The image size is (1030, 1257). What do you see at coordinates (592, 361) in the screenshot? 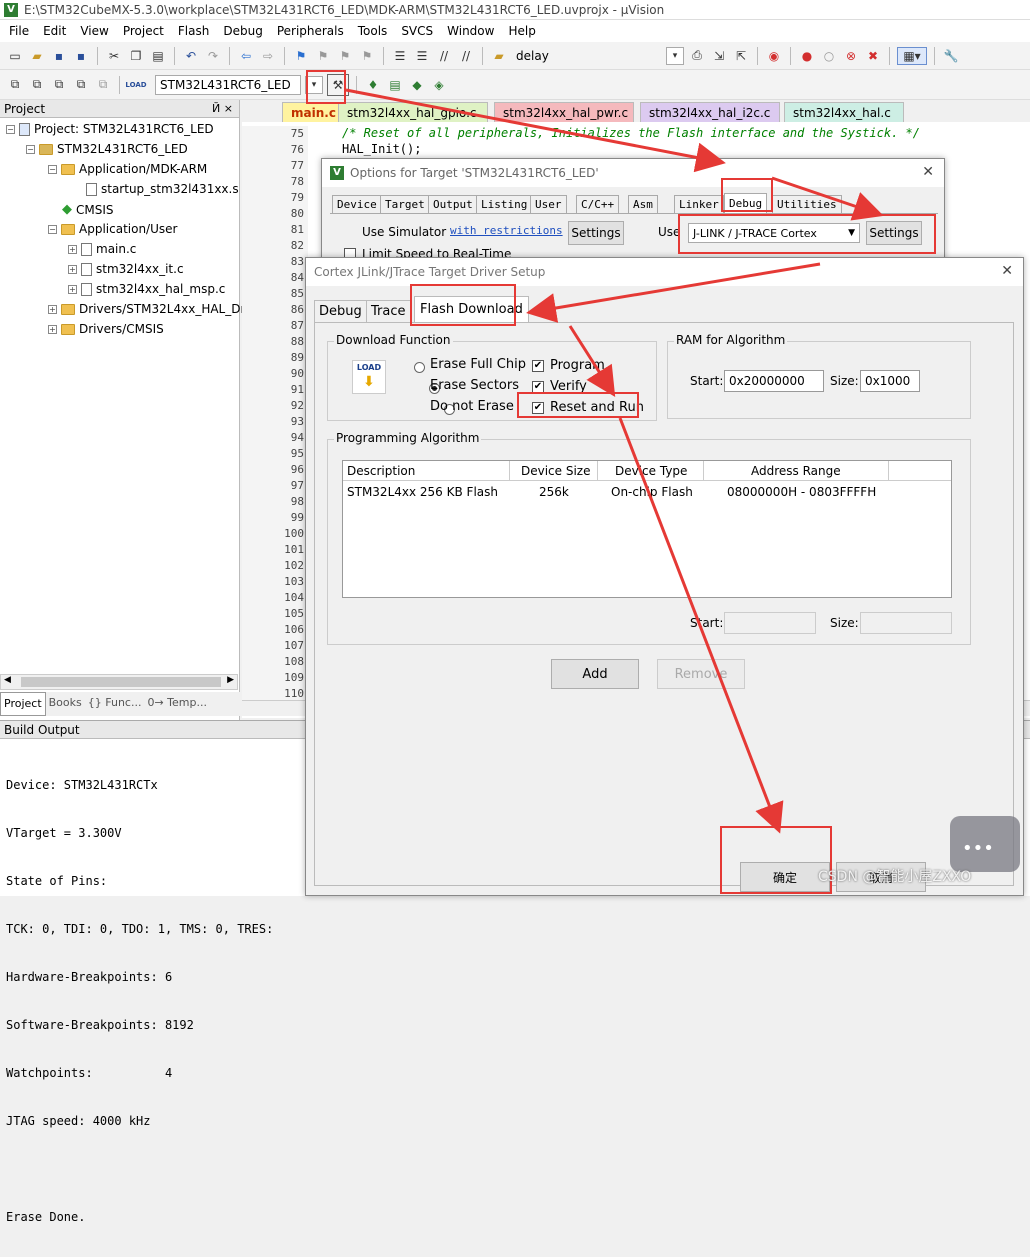
I see `arrow-to-reset-run` at bounding box center [592, 361].